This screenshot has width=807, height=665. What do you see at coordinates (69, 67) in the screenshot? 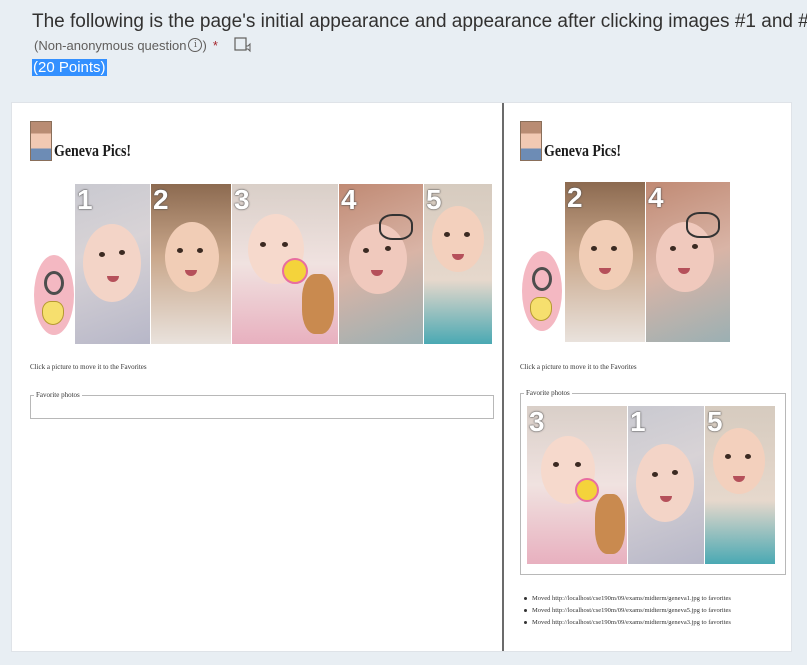
I see `points-label: (20 Points)` at bounding box center [69, 67].